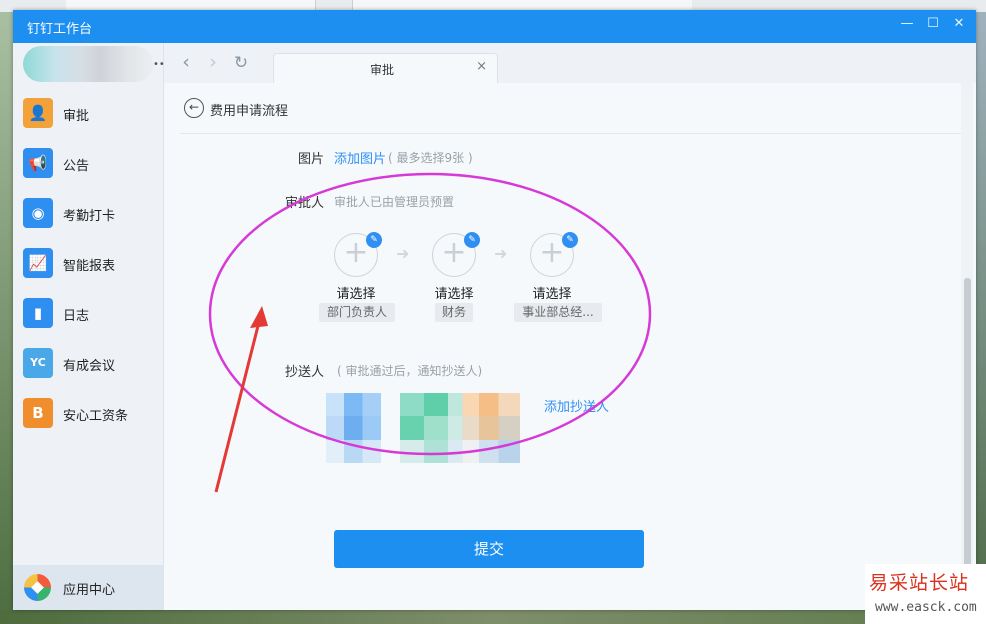  I want to click on sidebar-item-label: 日志, so click(76, 316).